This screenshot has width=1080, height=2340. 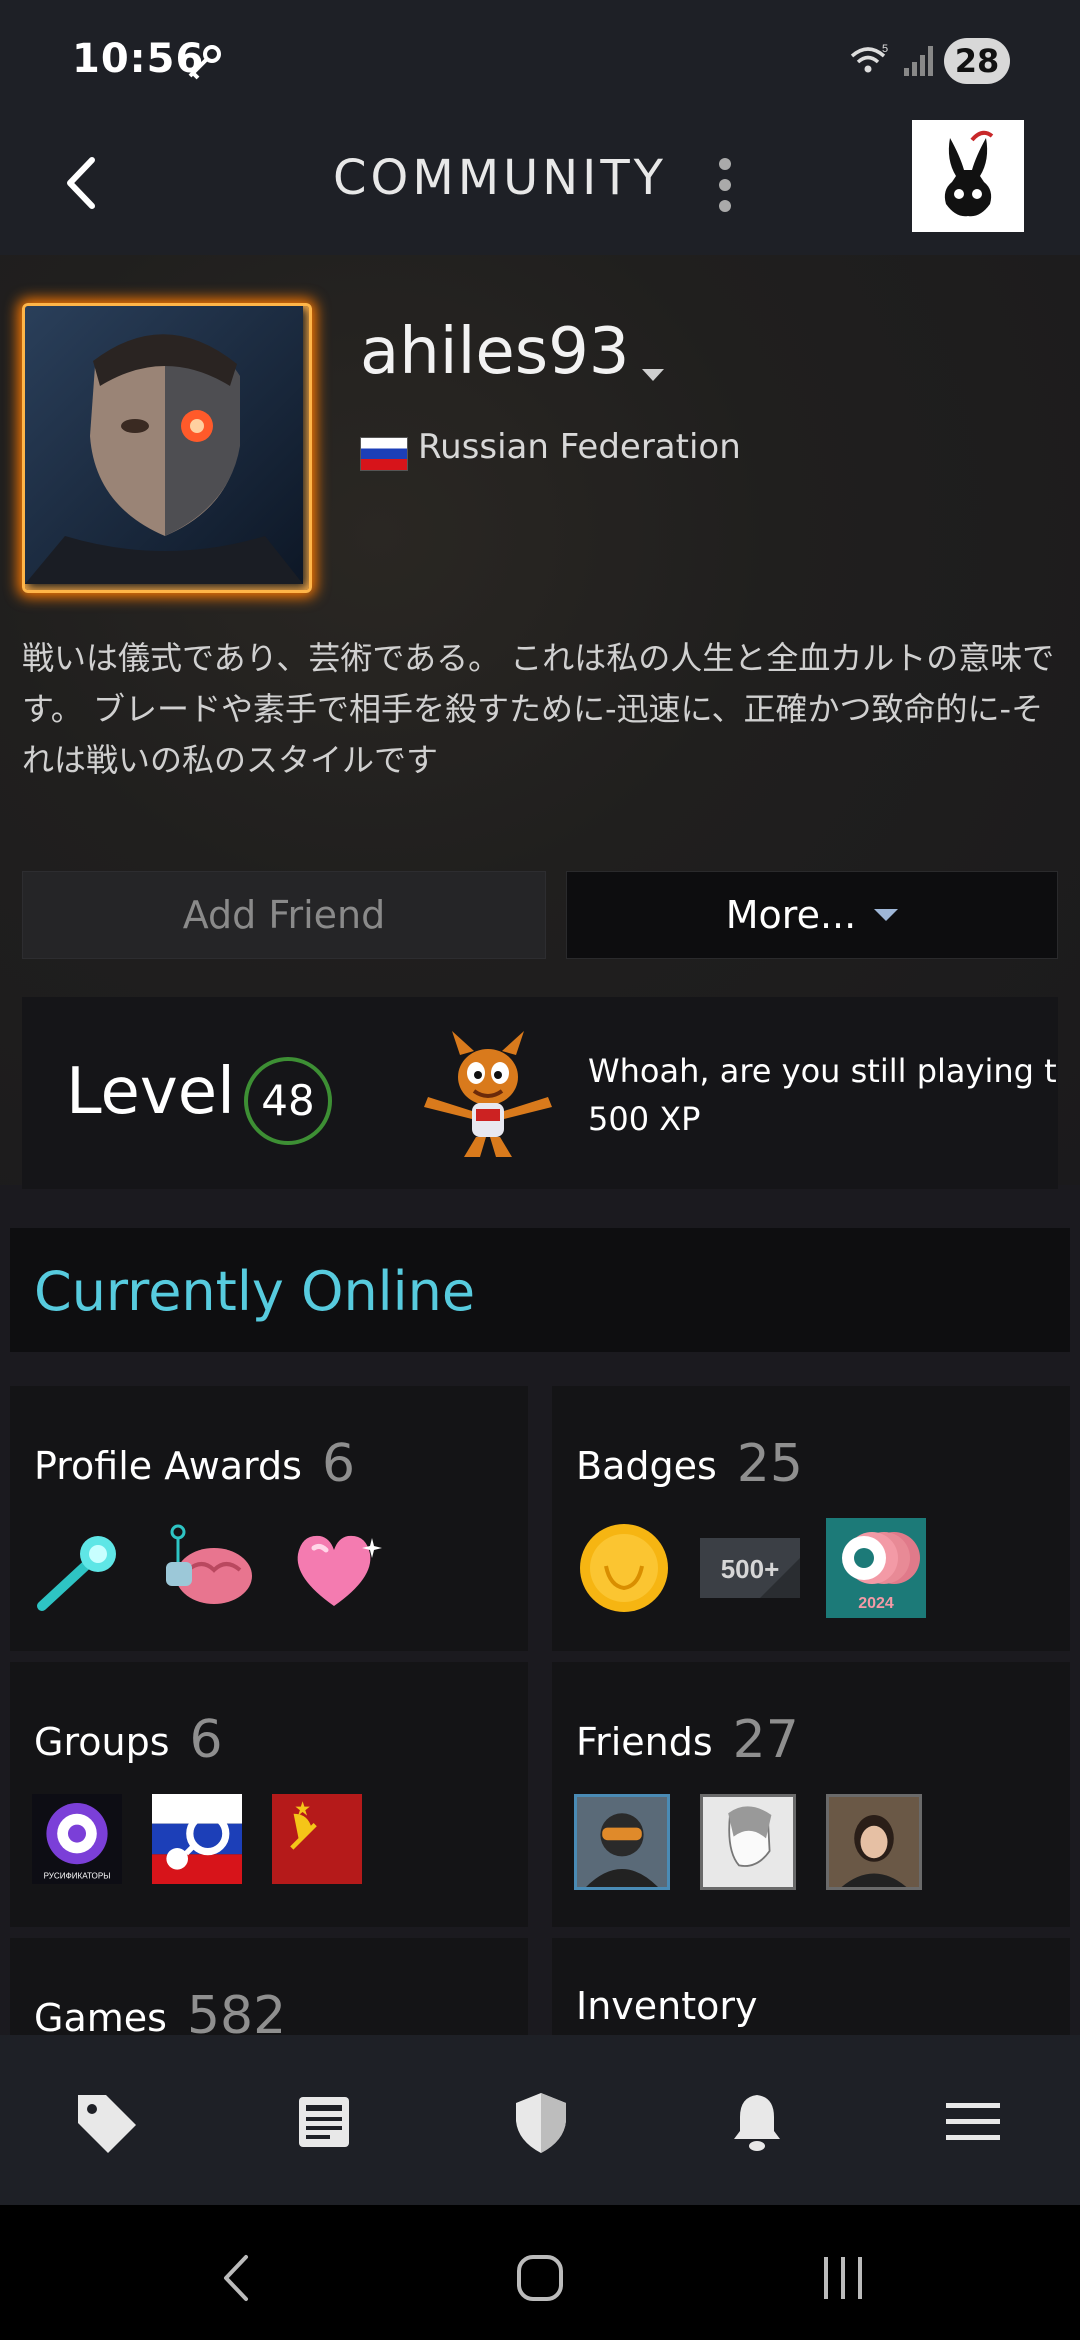 I want to click on wifi-superscript: 5, so click(x=885, y=49).